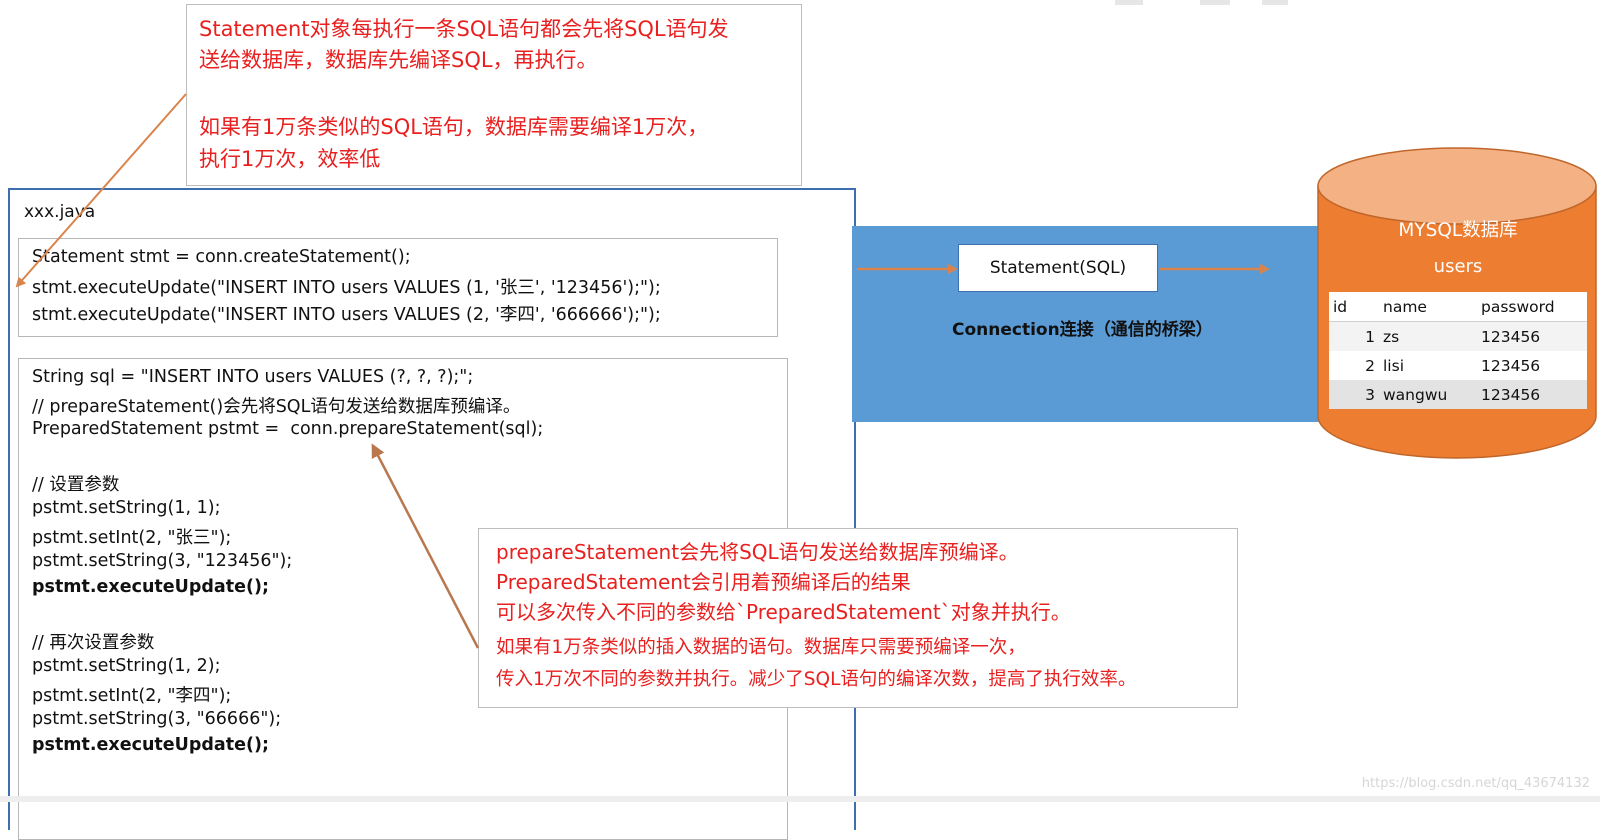  I want to click on bottom-bar, so click(800, 799).